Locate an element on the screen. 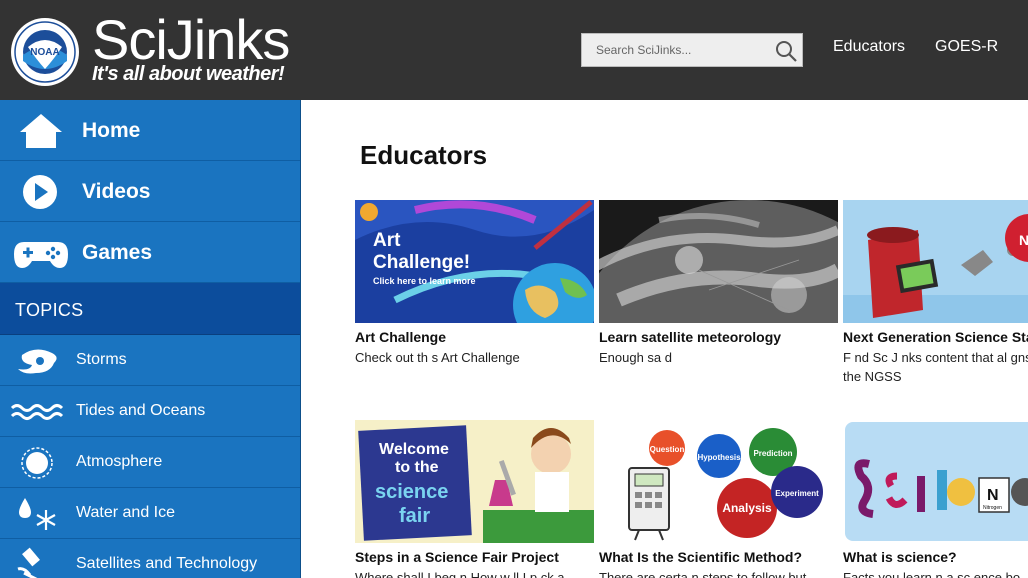 This screenshot has height=578, width=1028. gamepad-icon is located at coordinates (41, 255).